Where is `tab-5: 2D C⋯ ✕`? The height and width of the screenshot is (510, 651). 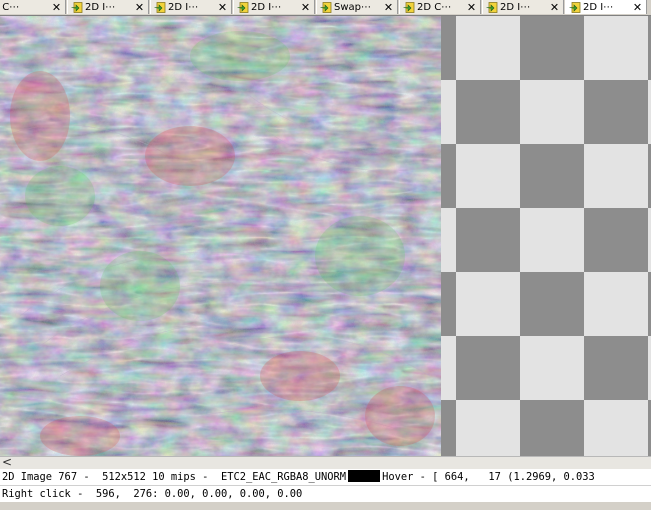 tab-5: 2D C⋯ ✕ is located at coordinates (440, 7).